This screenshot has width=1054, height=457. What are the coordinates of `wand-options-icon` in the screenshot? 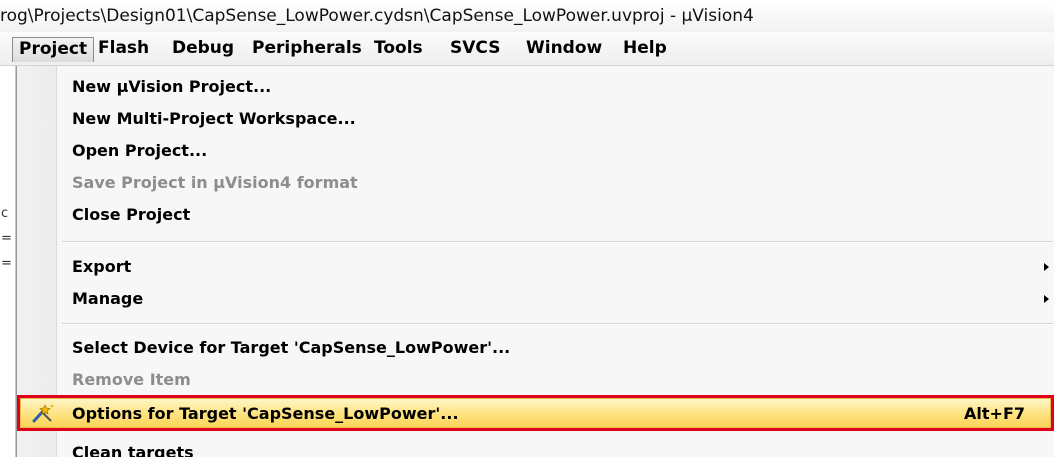 It's located at (43, 413).